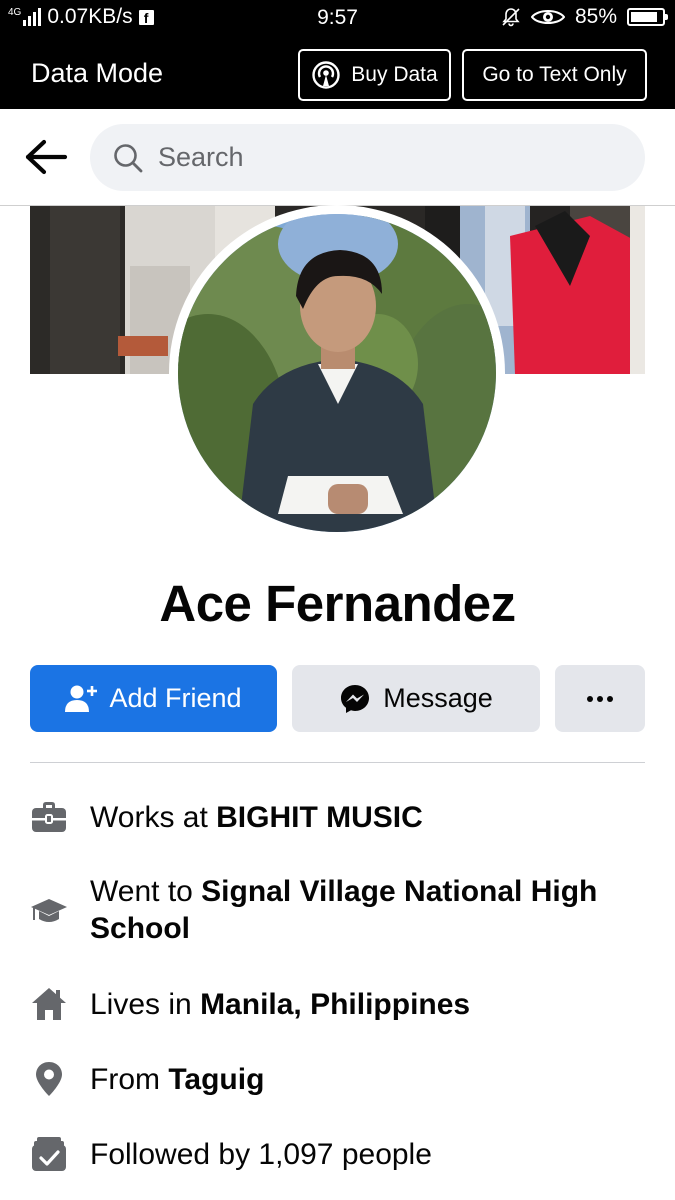  I want to click on data-mode-bar: Data Mode Buy Data Go to Text Only, so click(337, 72).